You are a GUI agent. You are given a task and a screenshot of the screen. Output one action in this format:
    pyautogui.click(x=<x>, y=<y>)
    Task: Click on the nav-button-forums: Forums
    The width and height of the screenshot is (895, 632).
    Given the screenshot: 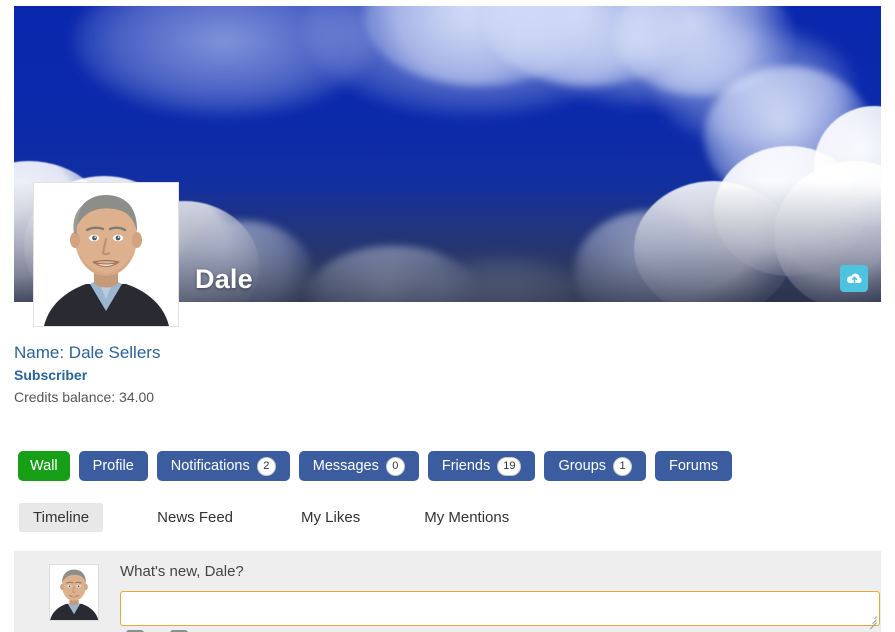 What is the action you would take?
    pyautogui.click(x=694, y=466)
    